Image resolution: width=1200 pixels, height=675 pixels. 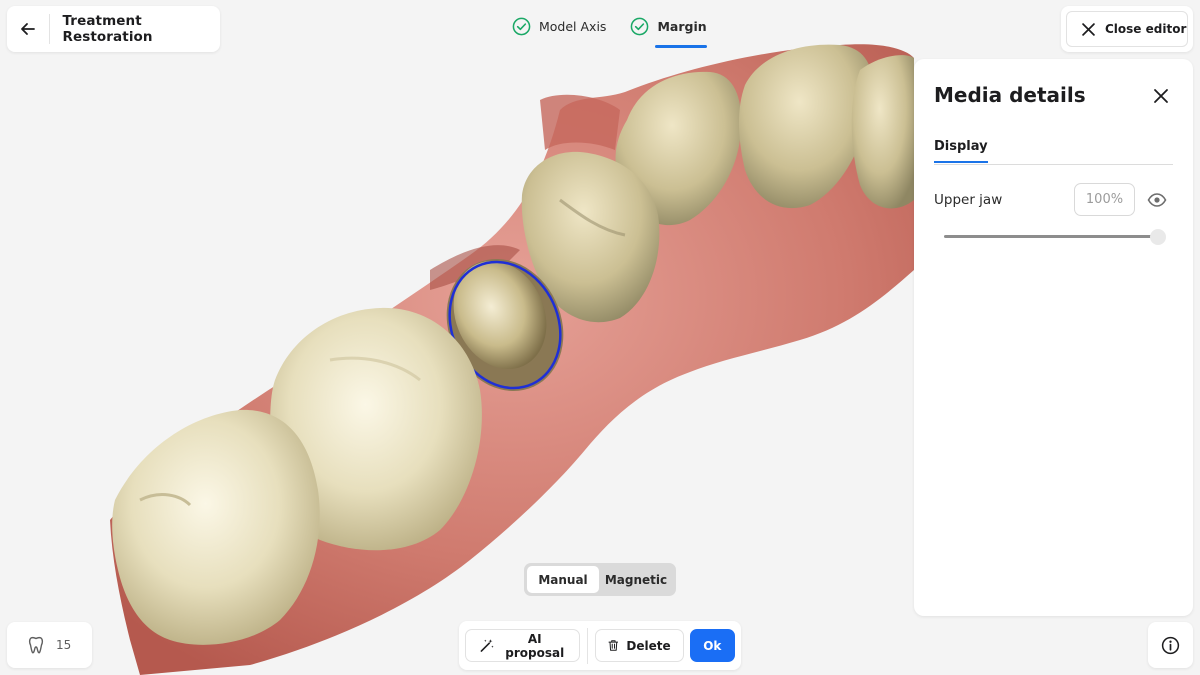 What do you see at coordinates (648, 645) in the screenshot?
I see `delete-label: Delete` at bounding box center [648, 645].